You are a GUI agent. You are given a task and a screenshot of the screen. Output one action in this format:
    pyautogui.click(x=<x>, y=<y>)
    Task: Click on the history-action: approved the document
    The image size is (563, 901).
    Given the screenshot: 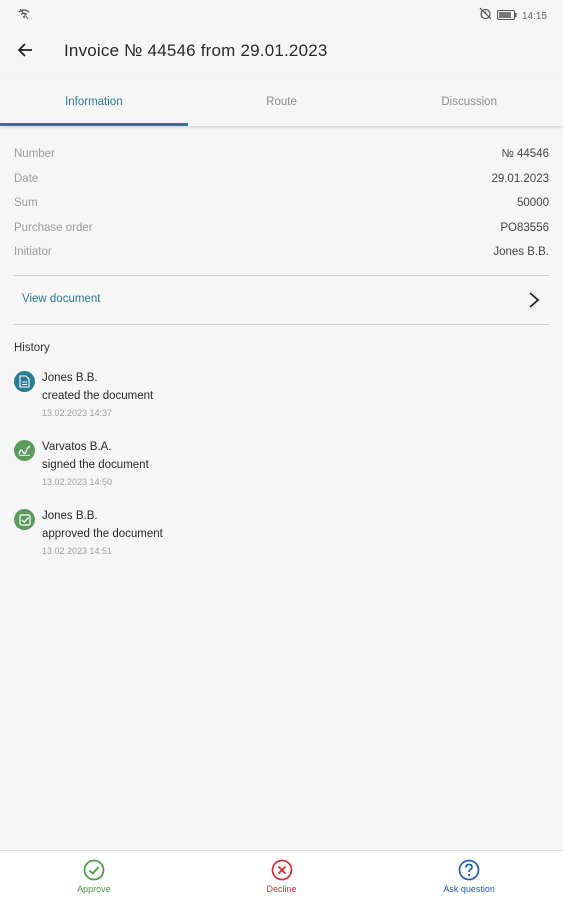 What is the action you would take?
    pyautogui.click(x=102, y=534)
    